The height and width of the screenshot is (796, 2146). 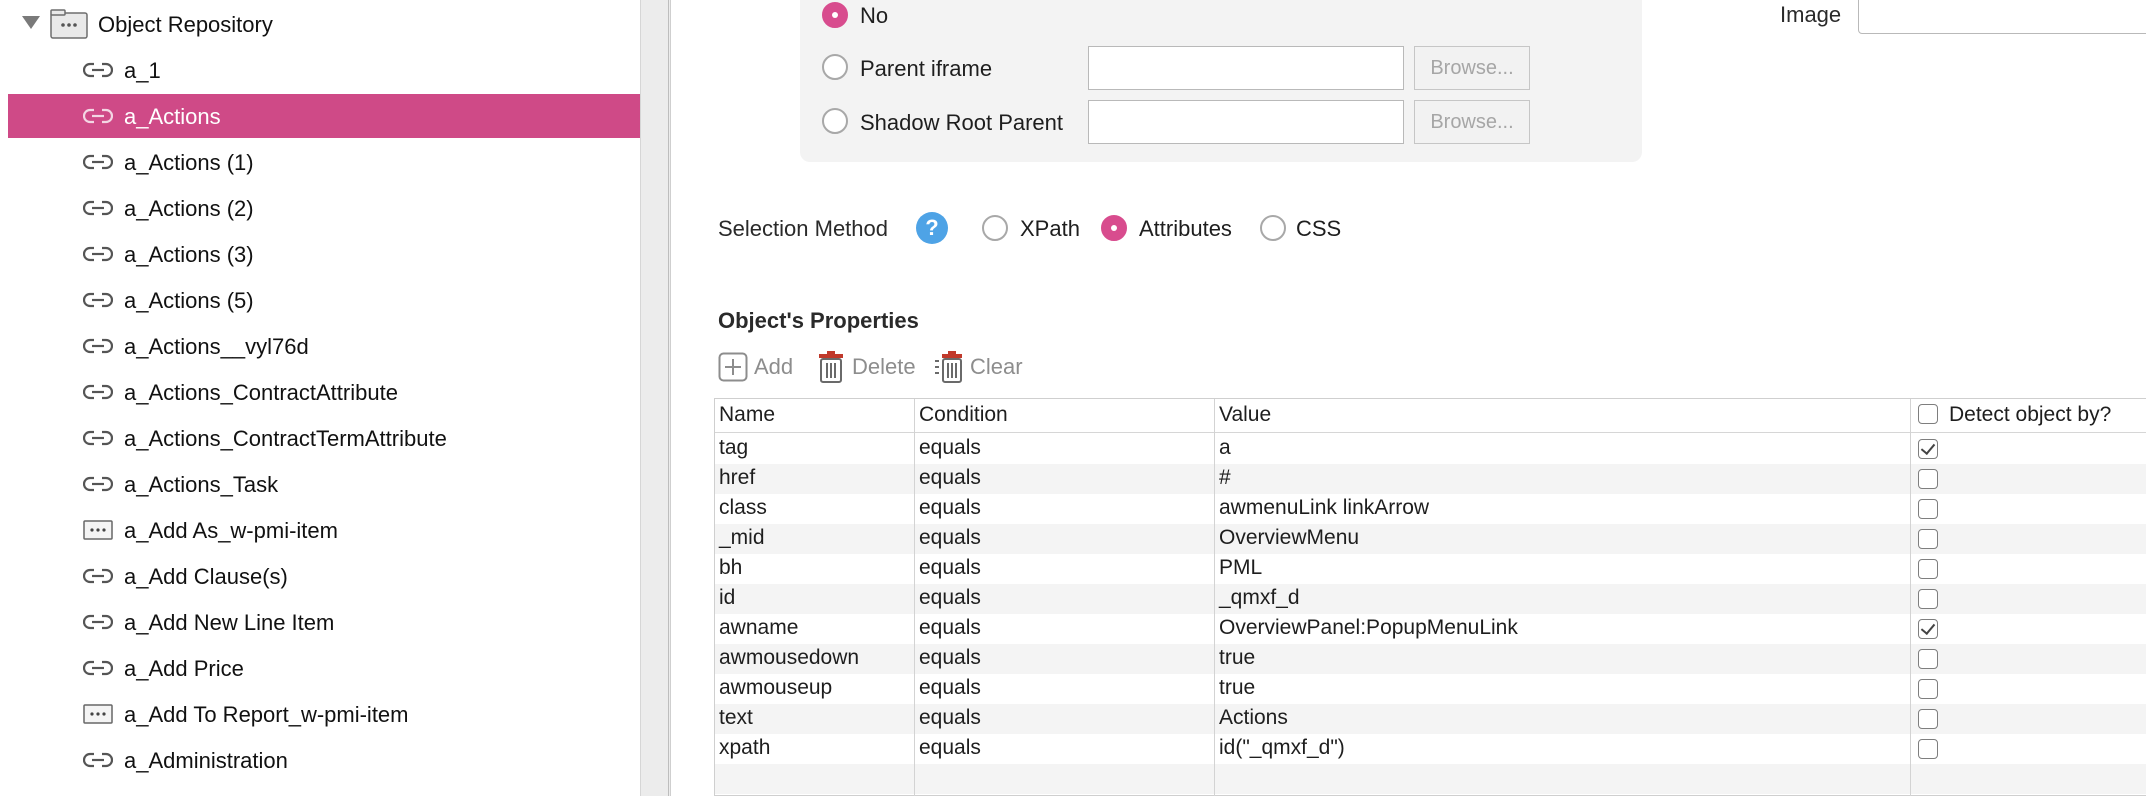 What do you see at coordinates (324, 668) in the screenshot?
I see `tree-item: a_Add Price` at bounding box center [324, 668].